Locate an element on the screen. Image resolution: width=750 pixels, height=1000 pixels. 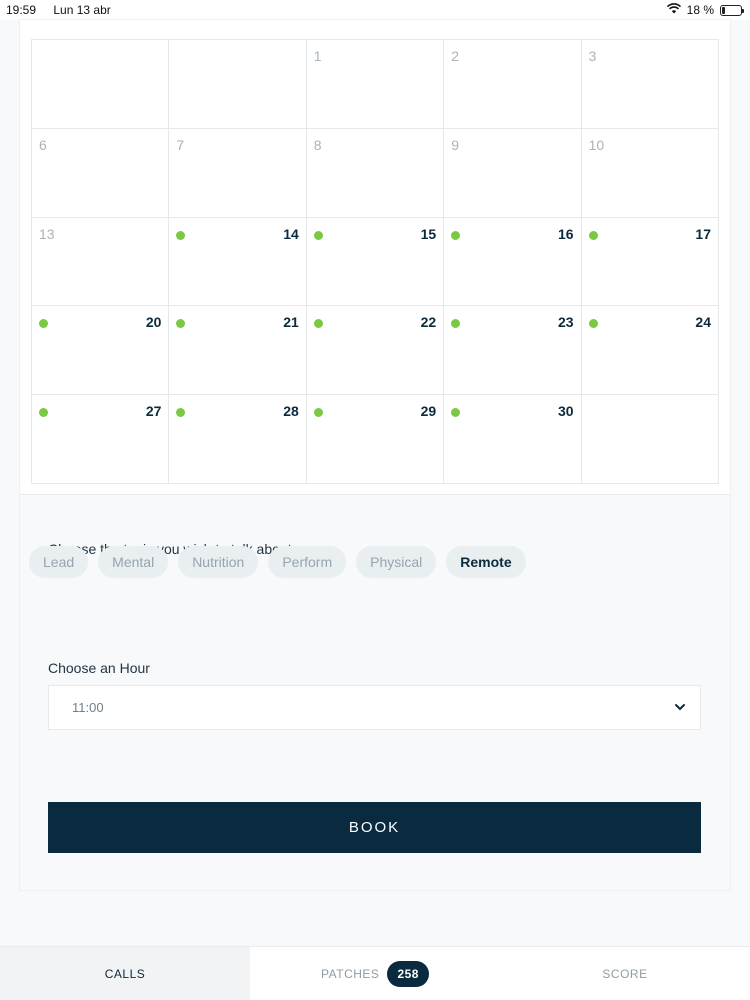
calendar-day-number: 17 is located at coordinates (703, 233).